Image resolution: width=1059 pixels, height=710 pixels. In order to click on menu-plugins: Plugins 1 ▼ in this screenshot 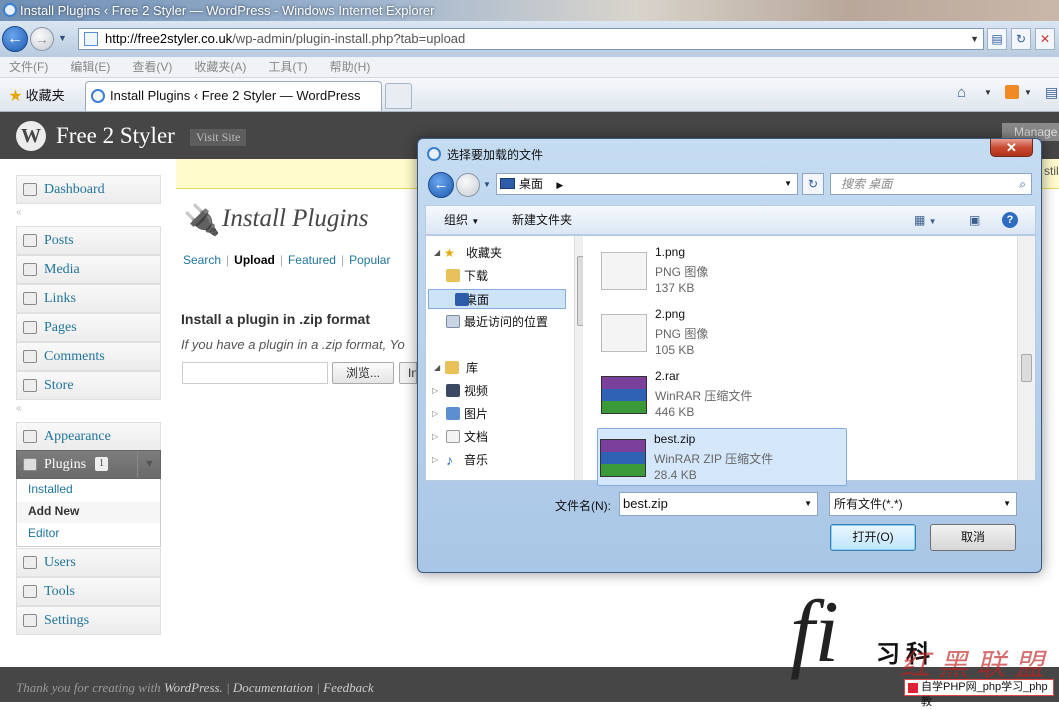, I will do `click(88, 464)`.